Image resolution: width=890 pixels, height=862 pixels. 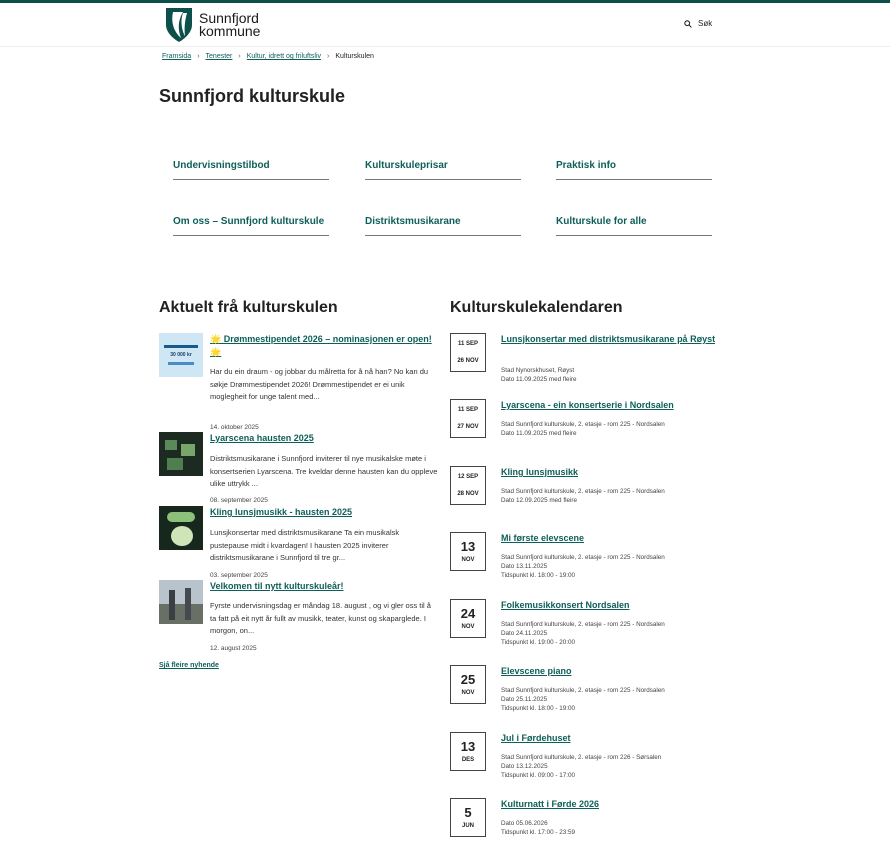 What do you see at coordinates (443, 225) in the screenshot?
I see `nav-card-distriktsmusikarane: Distriktsmusikarane` at bounding box center [443, 225].